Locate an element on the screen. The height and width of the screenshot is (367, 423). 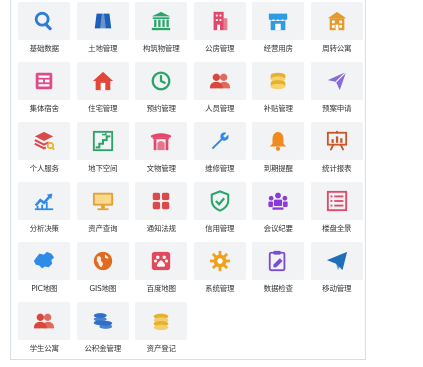
app-tile: 分析决策 is located at coordinates (44, 208).